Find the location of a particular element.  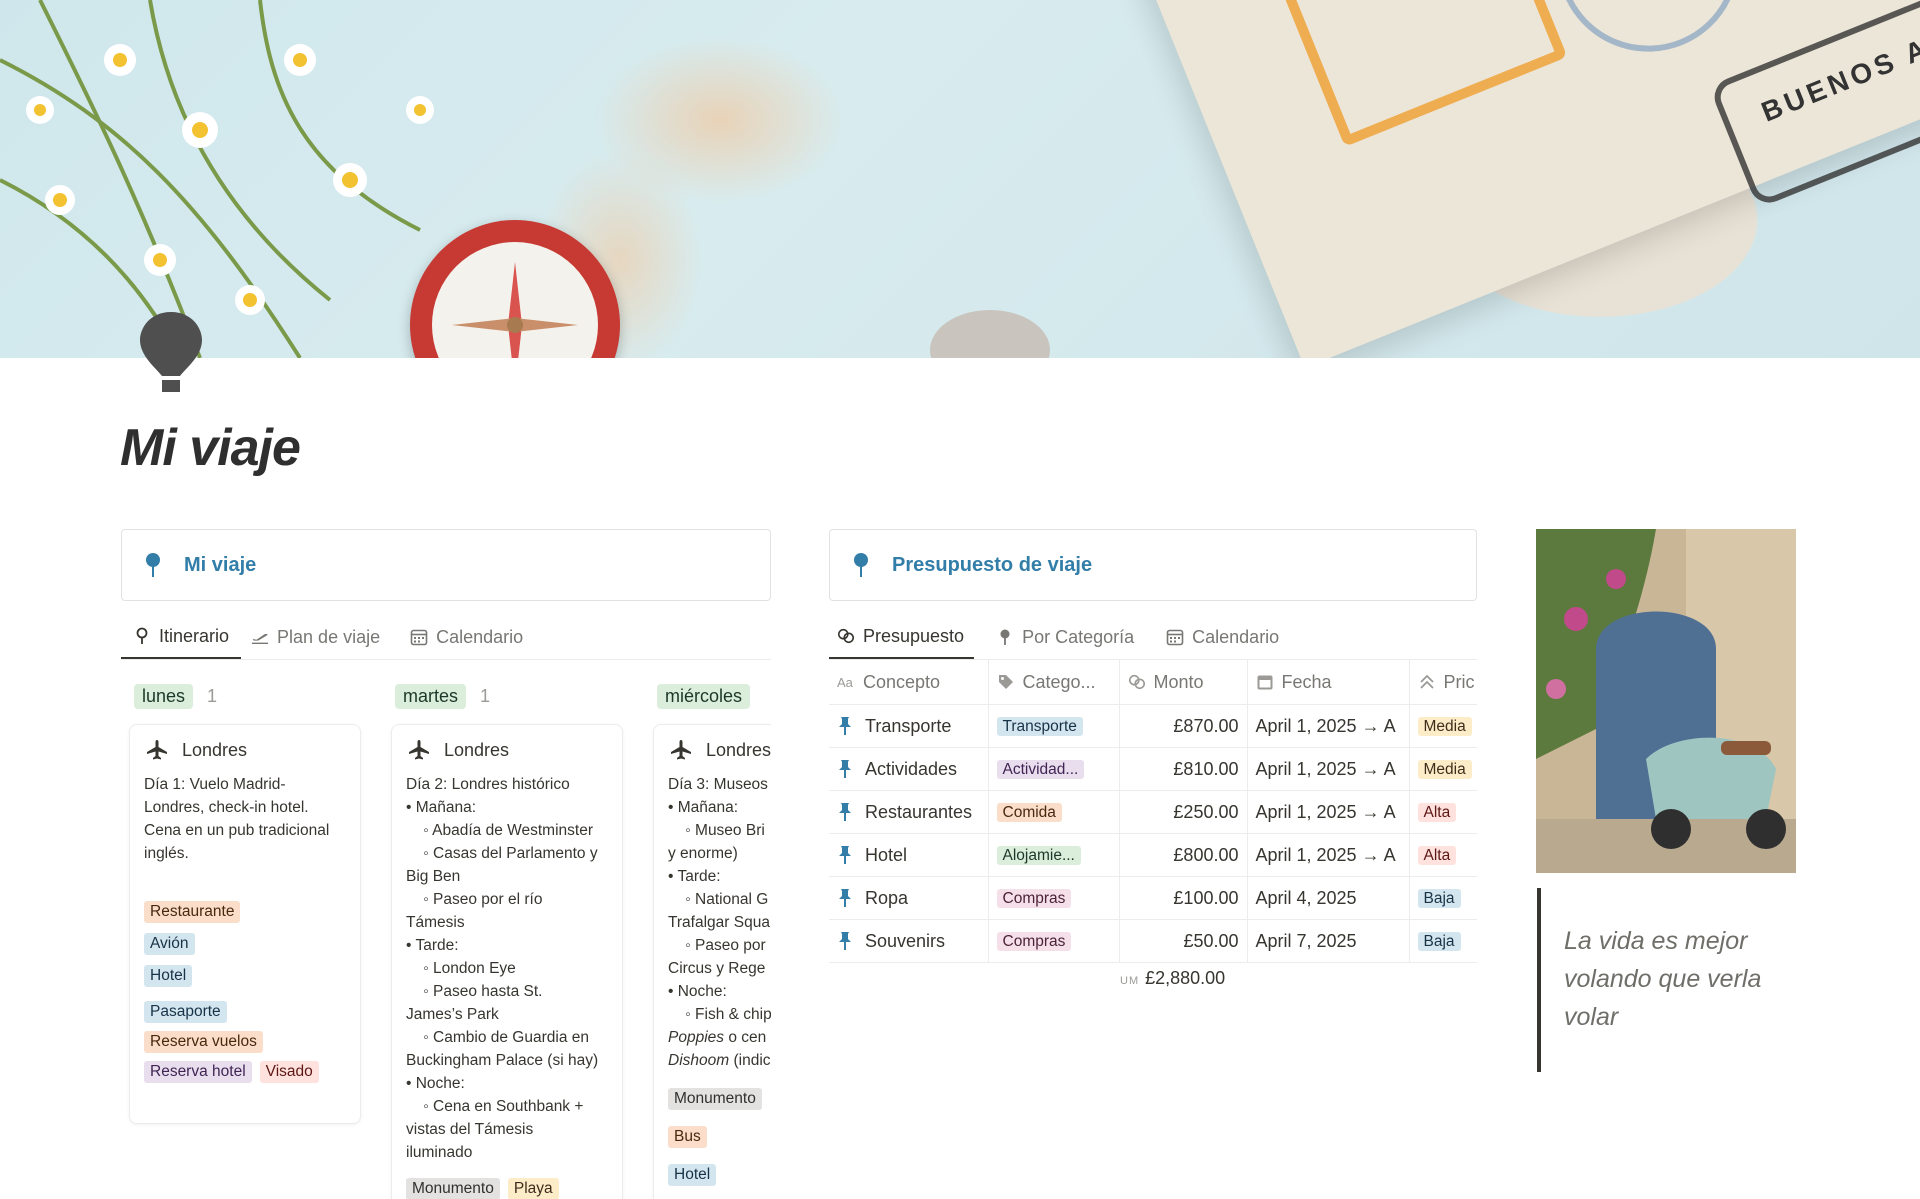

scooter-photo is located at coordinates (1666, 701).